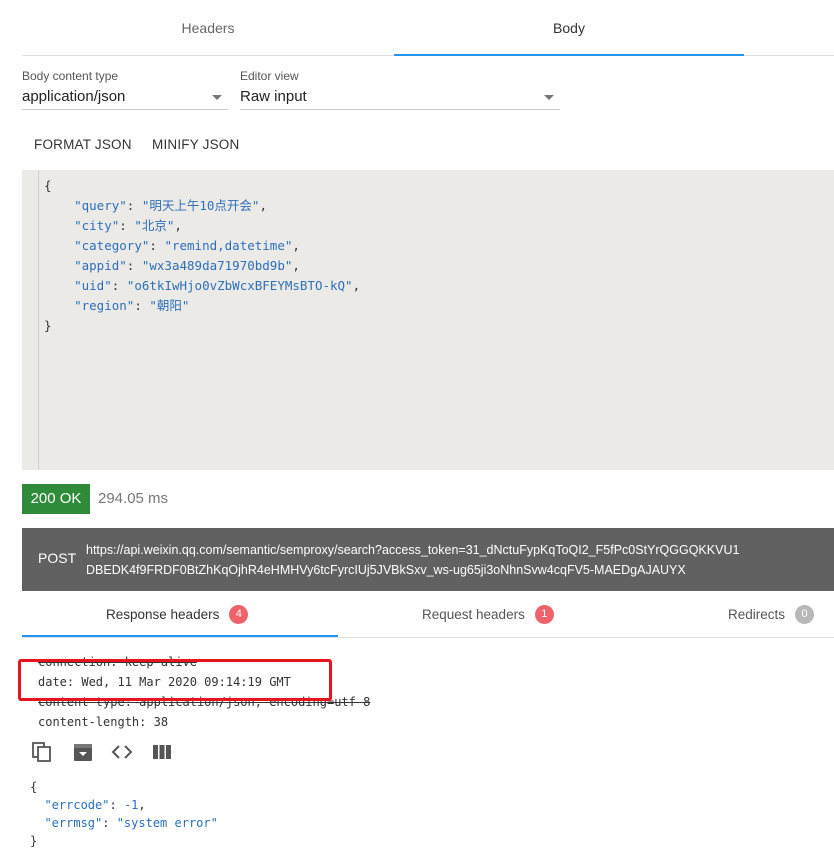 The image size is (834, 858). Describe the element at coordinates (103, 722) in the screenshot. I see `header-content-length: content-length: 38` at that location.